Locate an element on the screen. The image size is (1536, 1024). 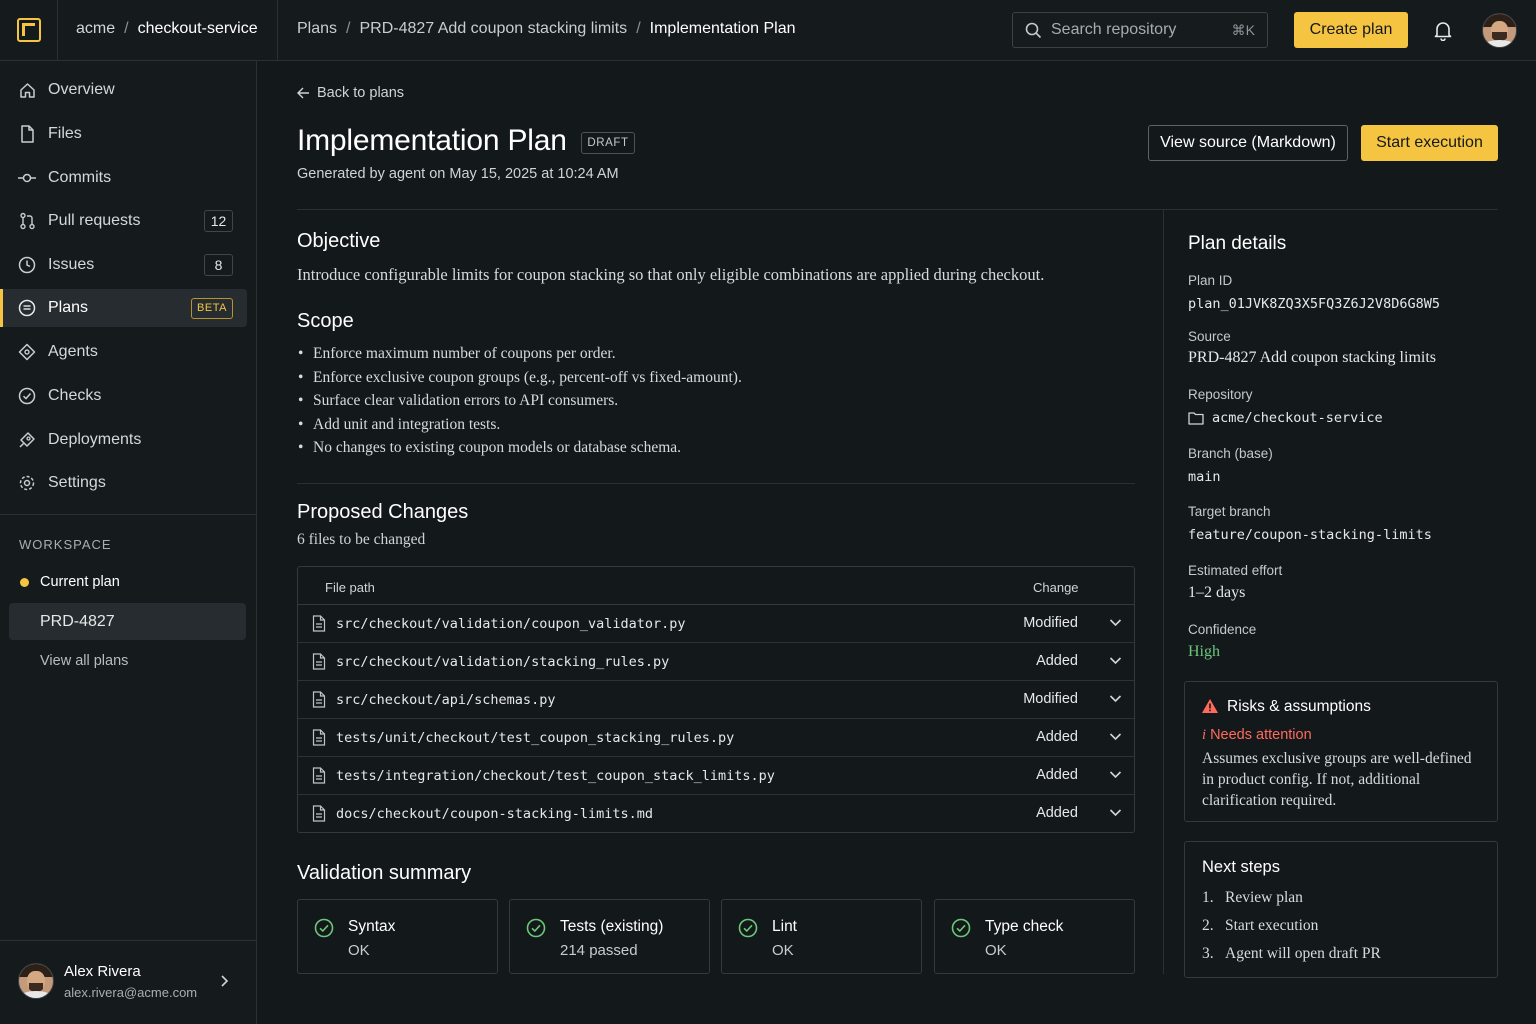
sidebar-item-pull-requests: Pull requests 12 is located at coordinates (123, 221).